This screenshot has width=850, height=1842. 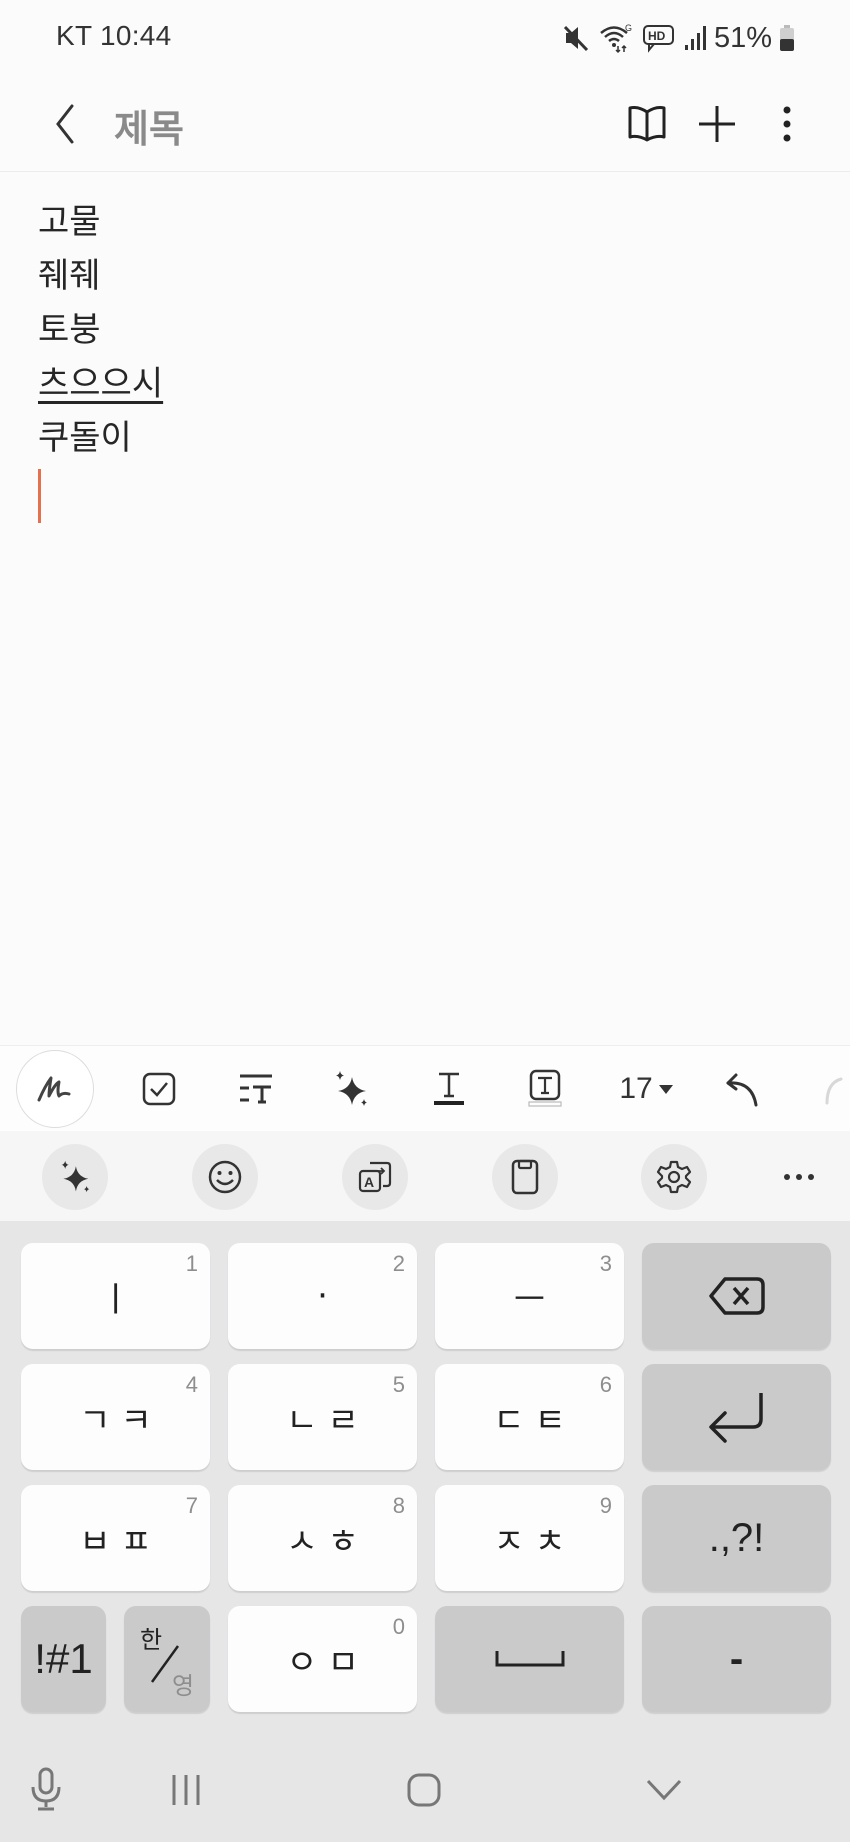 I want to click on checkbox-icon, so click(x=159, y=1089).